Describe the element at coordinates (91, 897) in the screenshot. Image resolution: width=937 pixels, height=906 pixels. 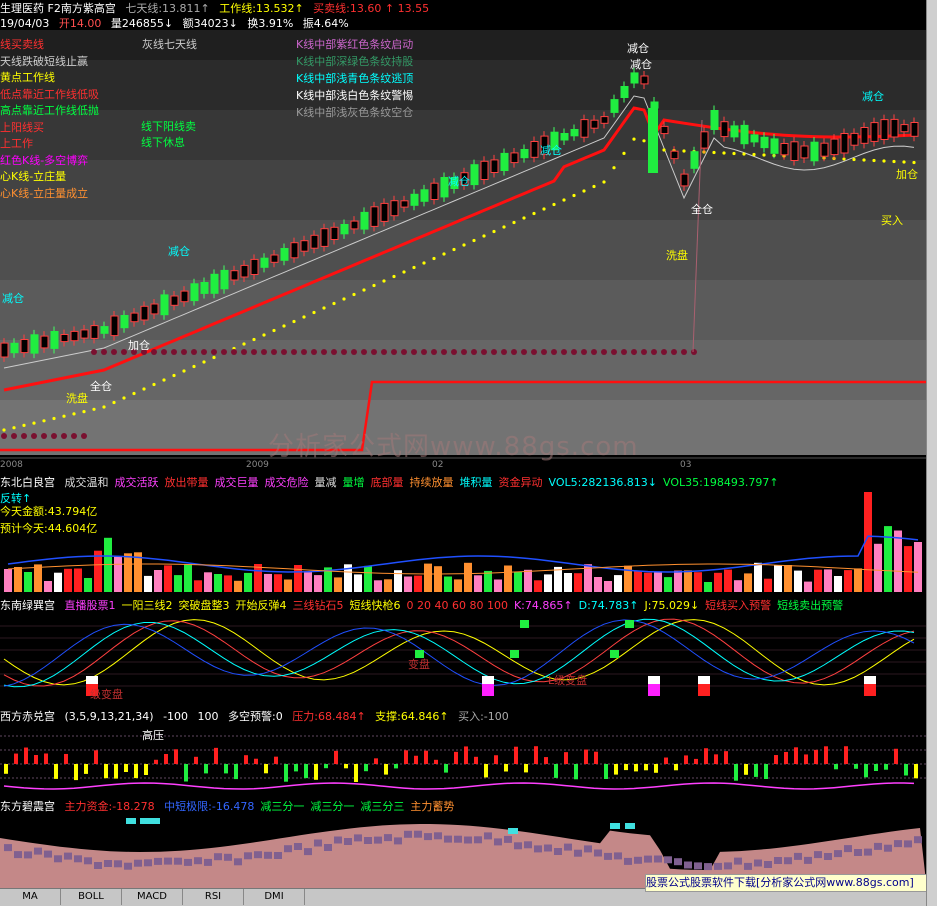
I see `tab-boll: BOLL` at that location.